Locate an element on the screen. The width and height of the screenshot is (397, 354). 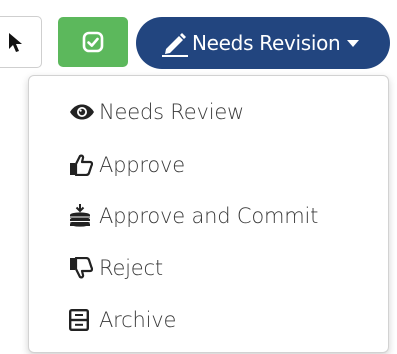
menu-item-approve: Approve is located at coordinates (127, 165).